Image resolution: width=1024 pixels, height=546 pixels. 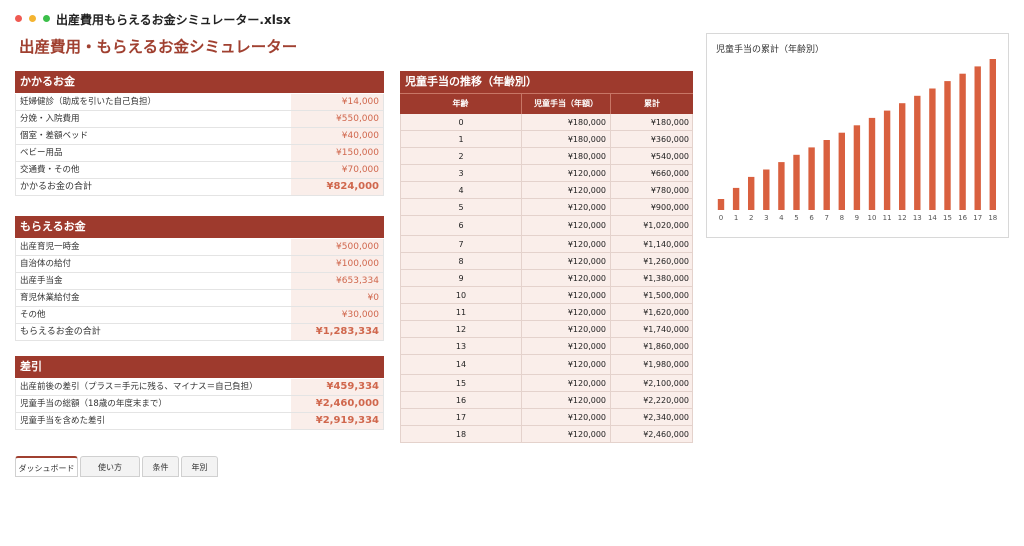 I want to click on x-tick-label: 4, so click(x=781, y=218).